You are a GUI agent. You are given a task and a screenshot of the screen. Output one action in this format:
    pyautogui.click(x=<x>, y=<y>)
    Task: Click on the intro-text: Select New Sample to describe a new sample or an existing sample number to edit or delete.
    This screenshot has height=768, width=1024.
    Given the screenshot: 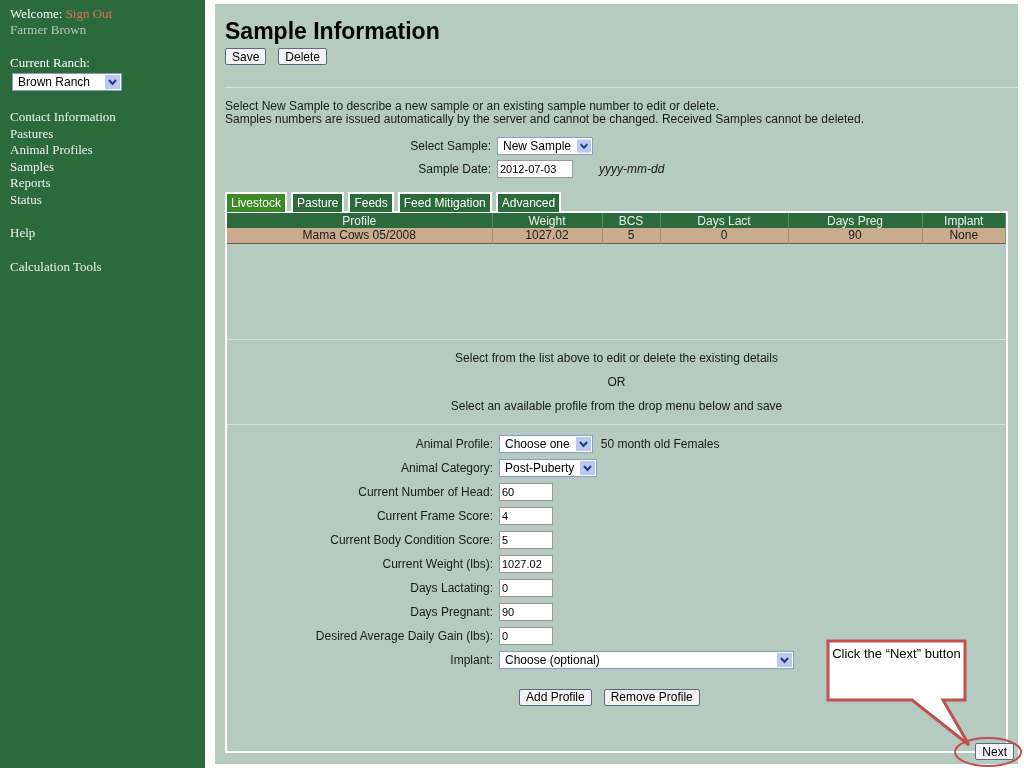 What is the action you would take?
    pyautogui.click(x=473, y=106)
    